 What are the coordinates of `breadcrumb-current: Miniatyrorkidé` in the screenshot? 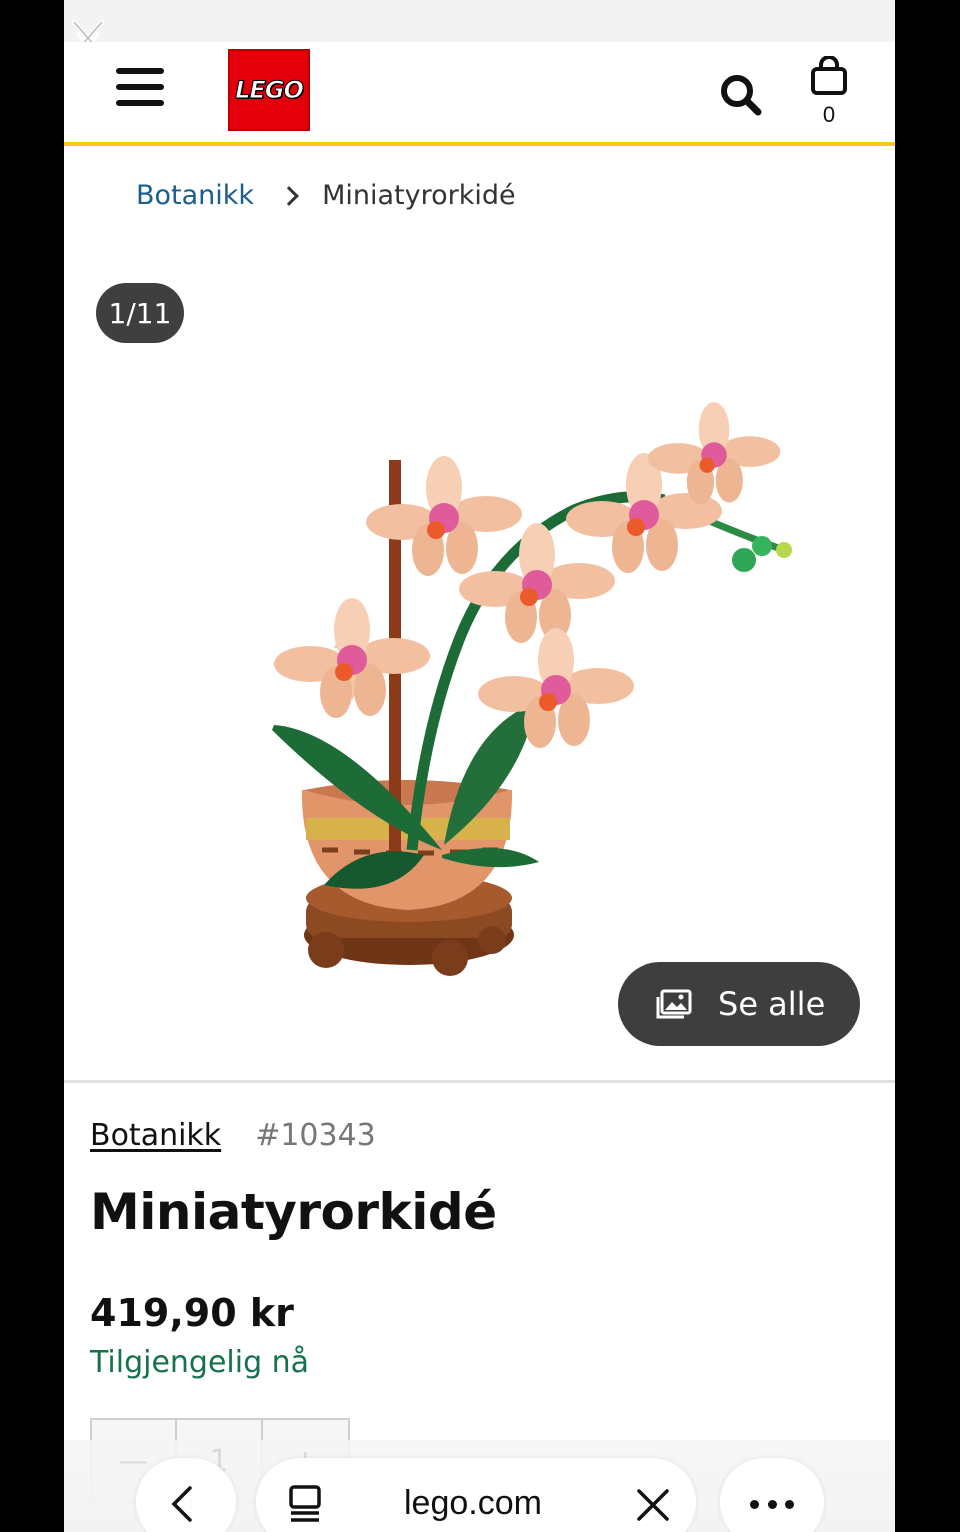 It's located at (419, 195).